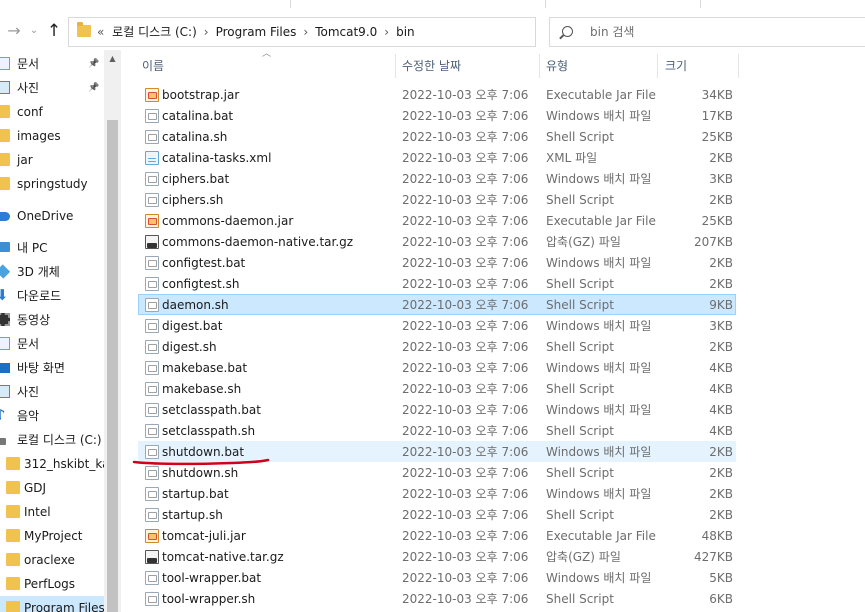 Image resolution: width=865 pixels, height=612 pixels. What do you see at coordinates (112, 366) in the screenshot?
I see `scrollbar-thumb` at bounding box center [112, 366].